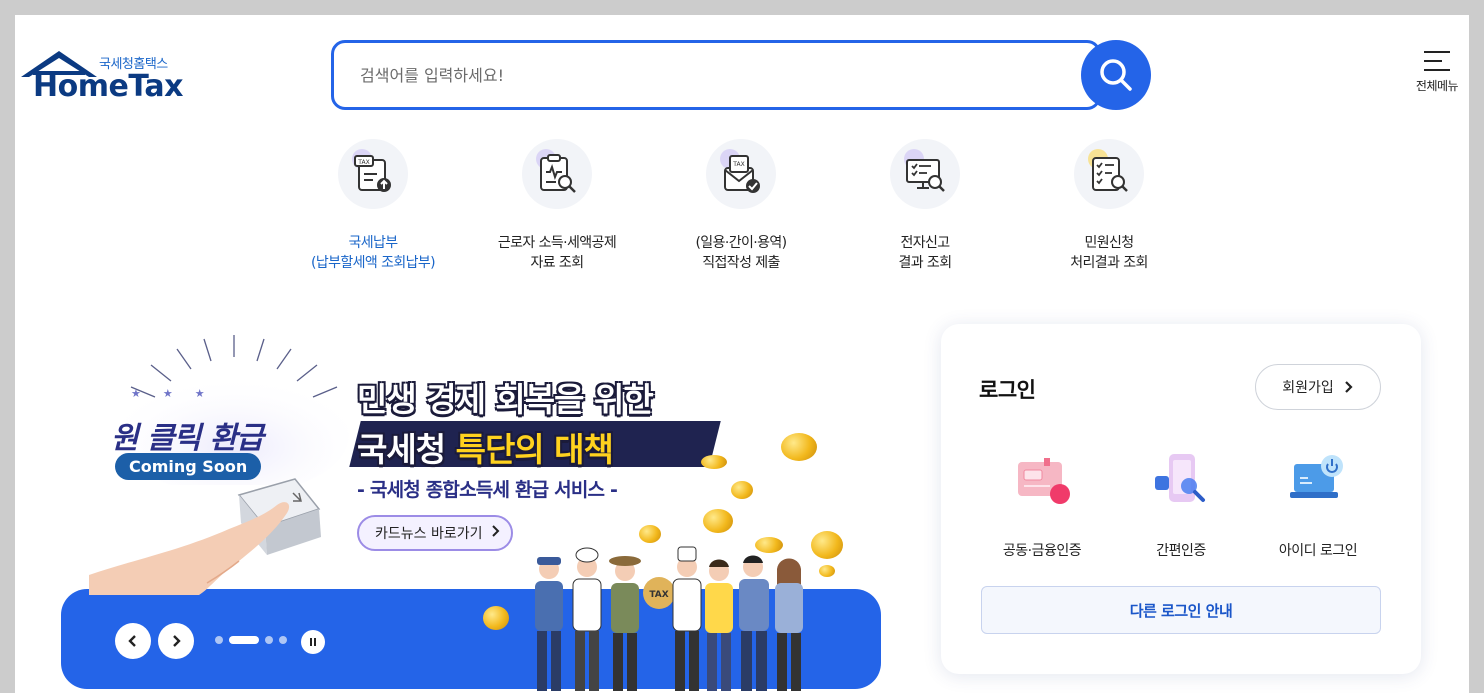 The image size is (1484, 693). Describe the element at coordinates (710, 75) in the screenshot. I see `search-input` at that location.